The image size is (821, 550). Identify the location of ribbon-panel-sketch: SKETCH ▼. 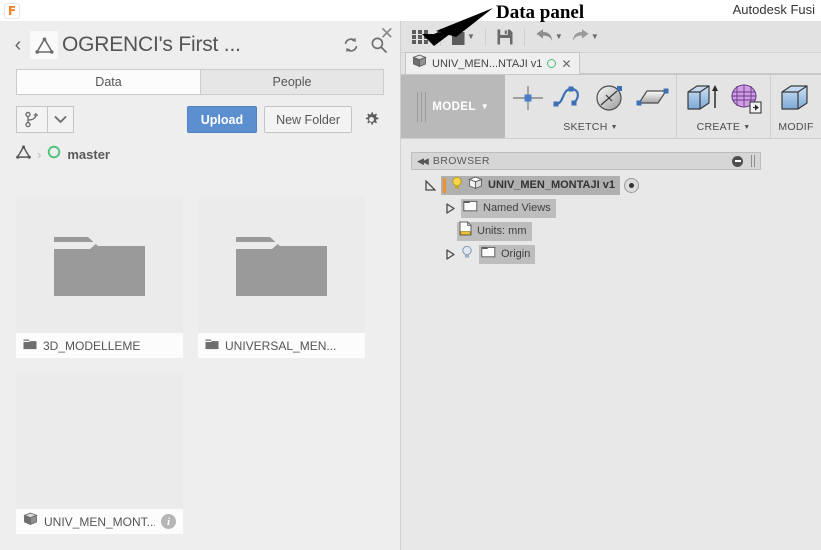
(591, 106).